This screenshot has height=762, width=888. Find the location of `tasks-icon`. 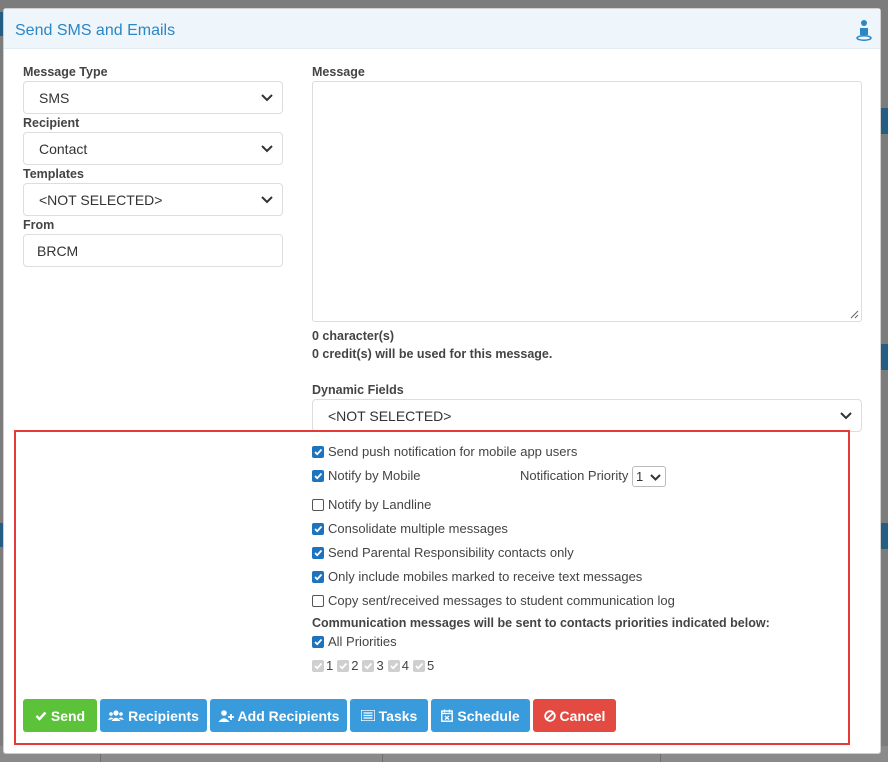

tasks-icon is located at coordinates (367, 715).